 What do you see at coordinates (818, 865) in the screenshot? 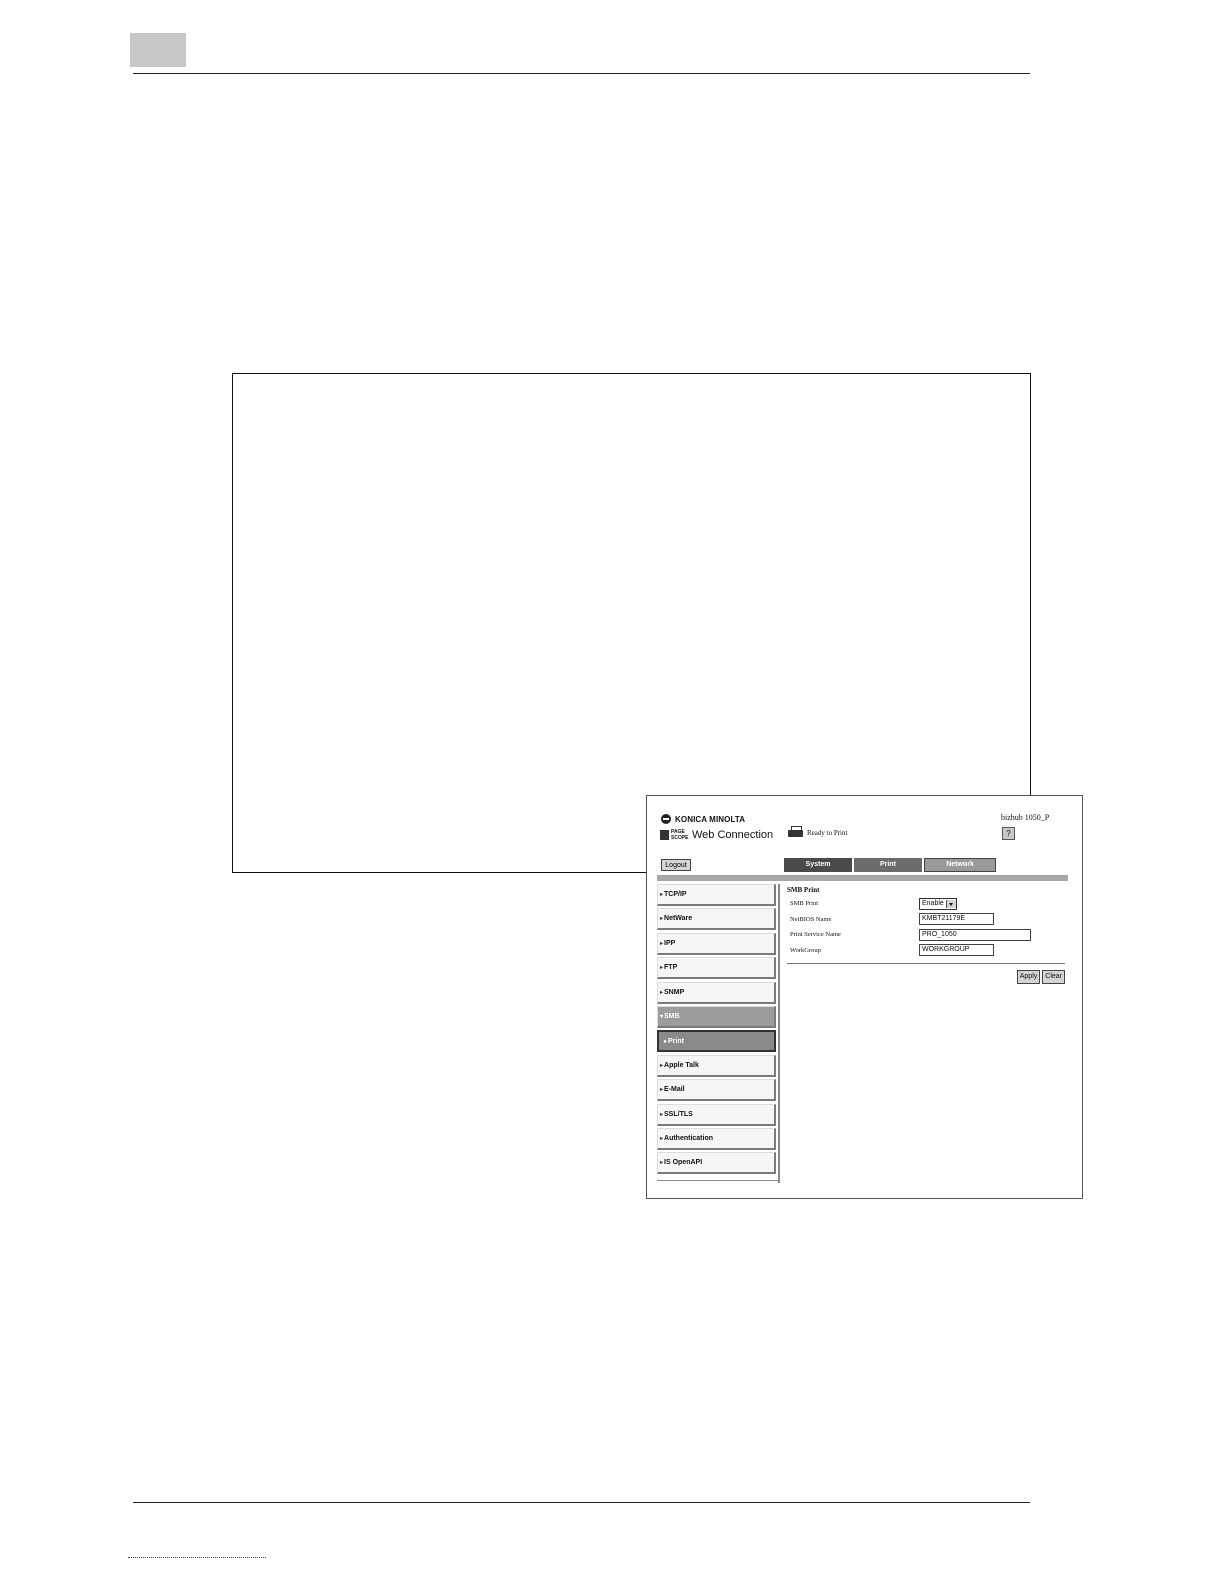
I see `tab-system: System` at bounding box center [818, 865].